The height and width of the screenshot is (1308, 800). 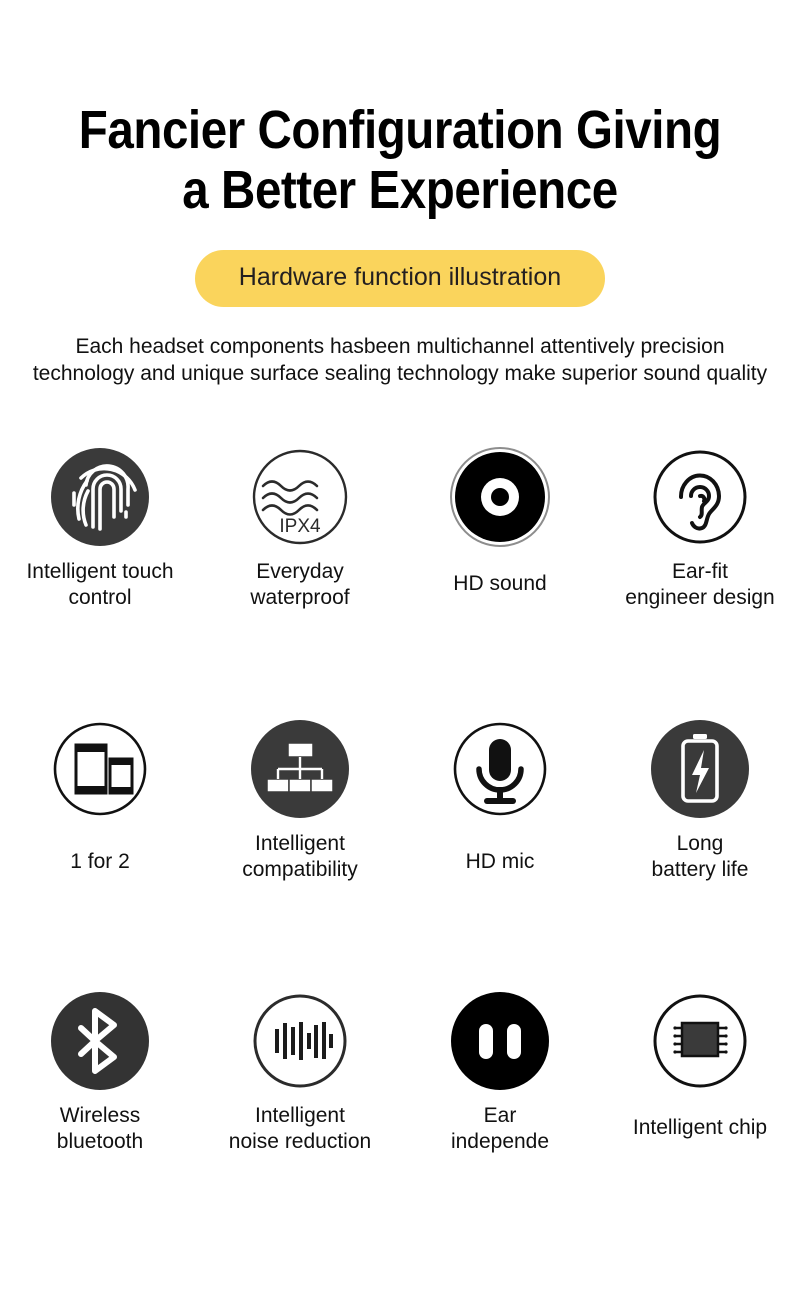 What do you see at coordinates (700, 584) in the screenshot?
I see `feature-label: Ear-fit engineer design` at bounding box center [700, 584].